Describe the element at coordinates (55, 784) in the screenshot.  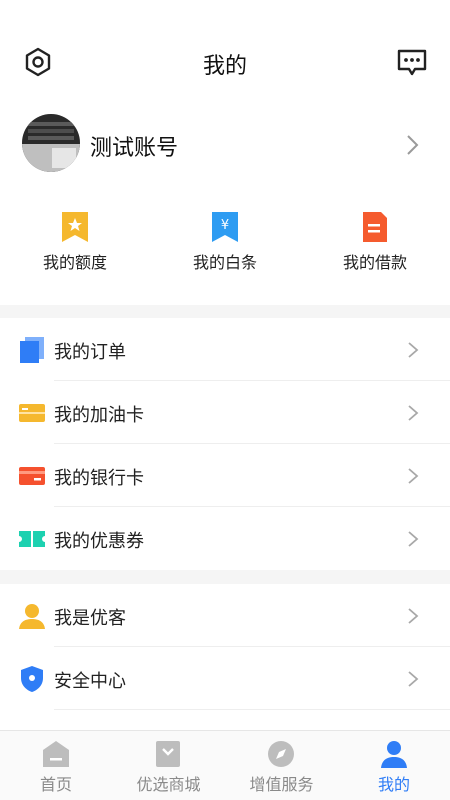
I see `tab-home-label: 首页` at that location.